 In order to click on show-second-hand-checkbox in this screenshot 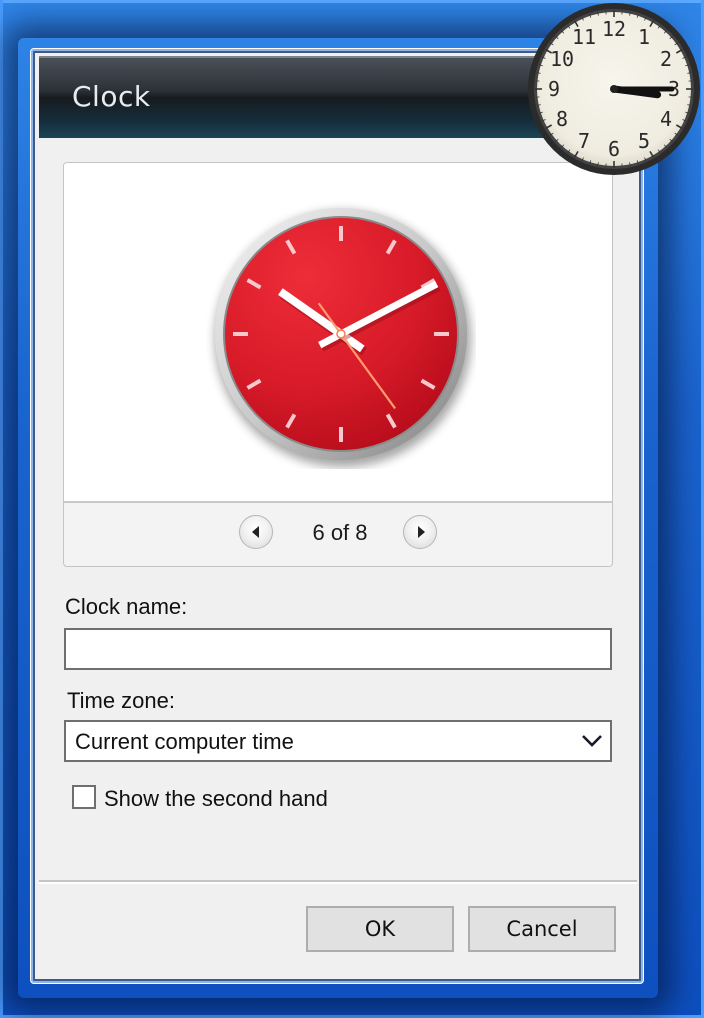, I will do `click(84, 797)`.